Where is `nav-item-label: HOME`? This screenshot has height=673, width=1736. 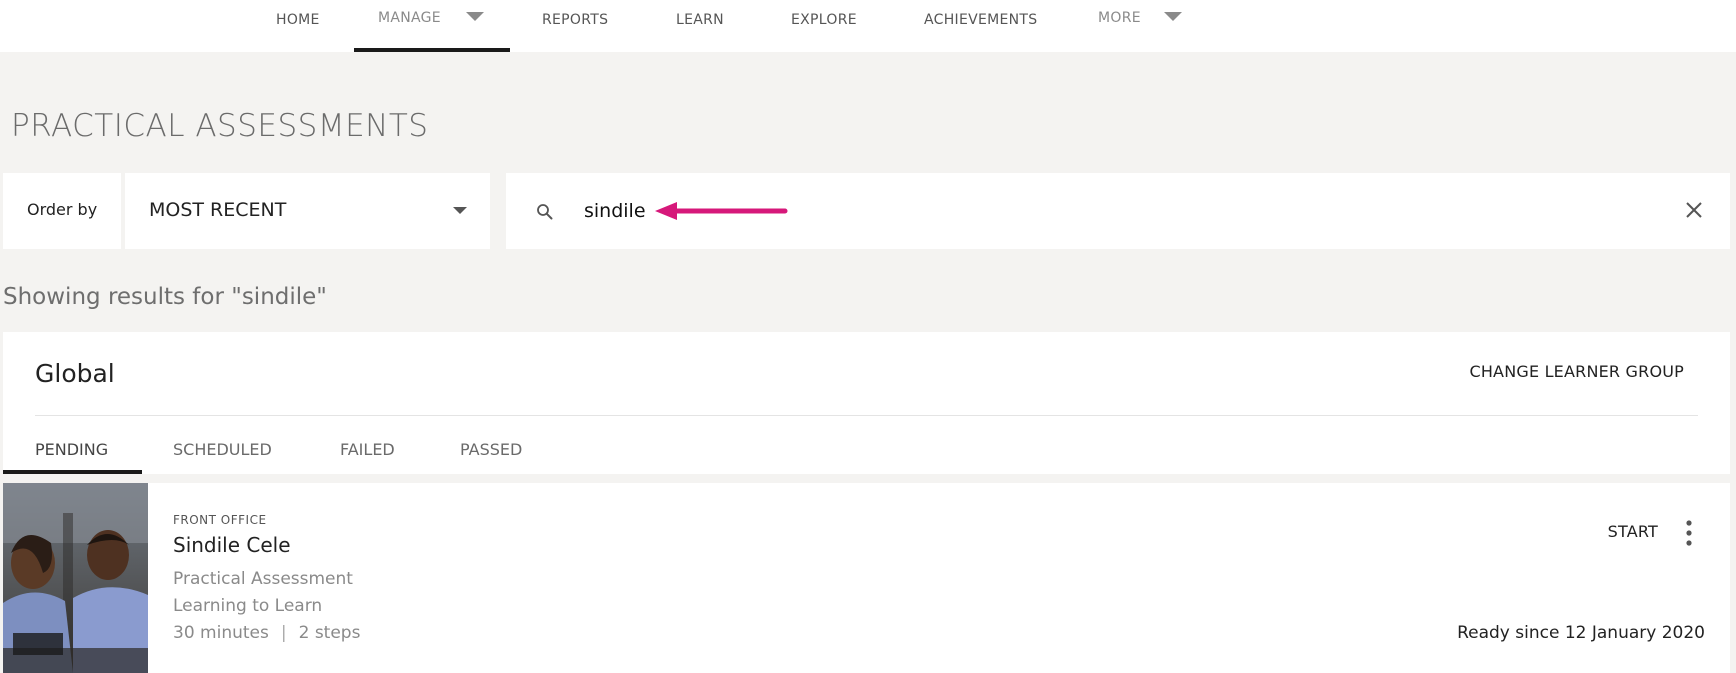 nav-item-label: HOME is located at coordinates (298, 20).